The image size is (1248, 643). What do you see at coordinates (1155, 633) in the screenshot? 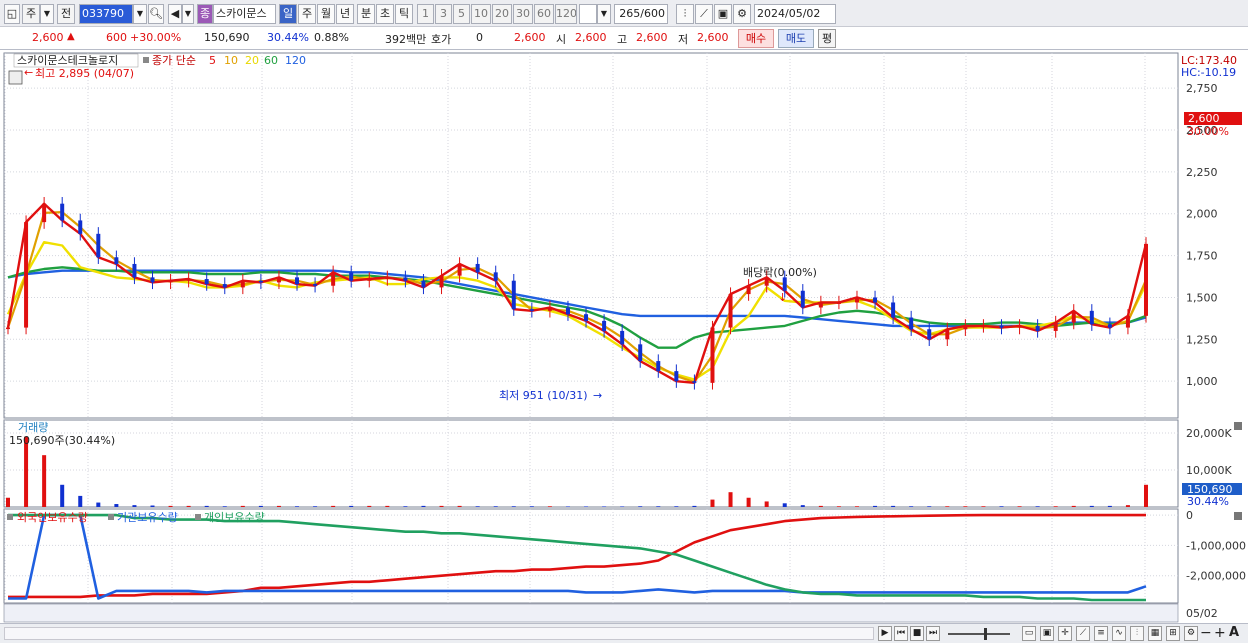
I see `grid-icon: ▦` at bounding box center [1155, 633].